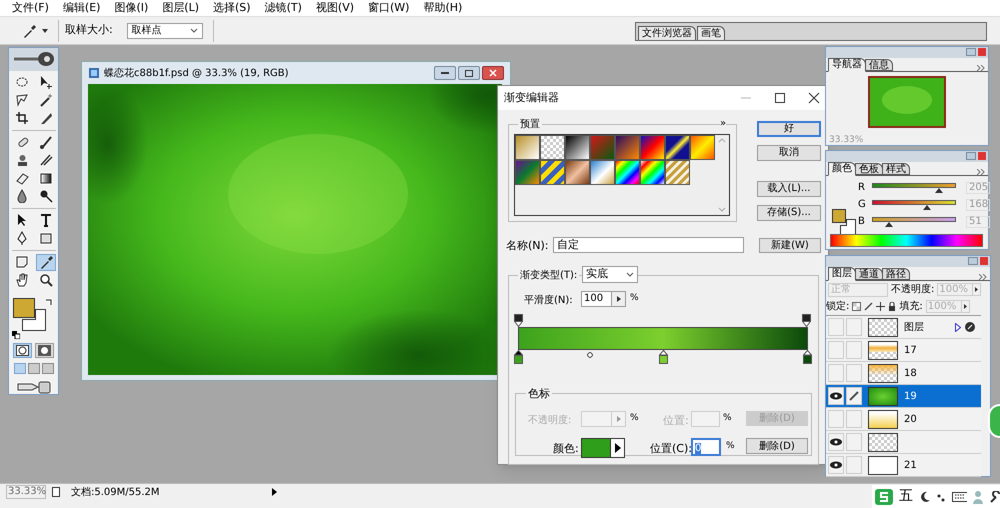 The image size is (1000, 508). Describe the element at coordinates (806, 320) in the screenshot. I see `opacity-stop` at that location.